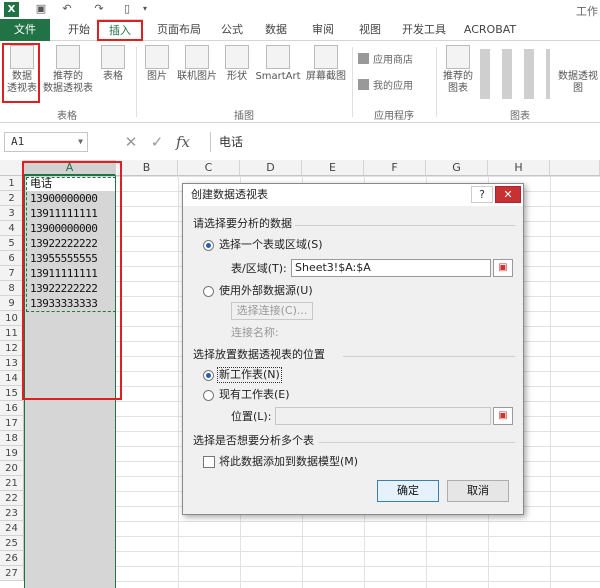 The image size is (600, 588). Describe the element at coordinates (12, 168) in the screenshot. I see `select-all-corner` at that location.